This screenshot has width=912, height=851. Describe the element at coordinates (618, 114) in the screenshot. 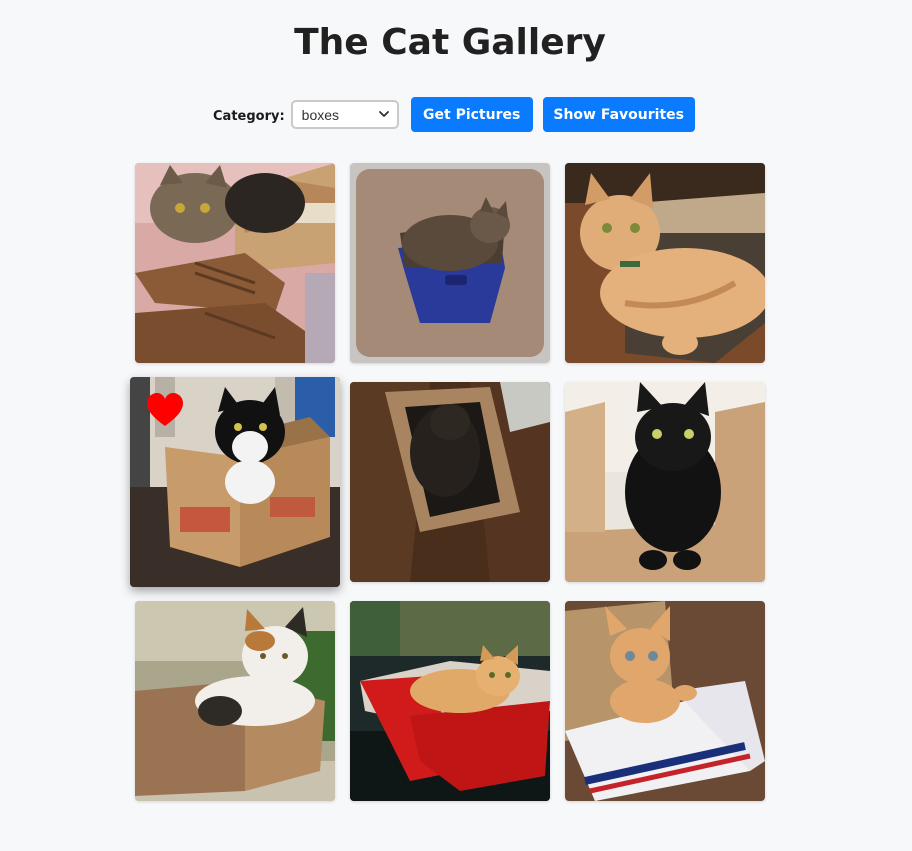

I see `show-favourites-button: Show Favourites` at that location.